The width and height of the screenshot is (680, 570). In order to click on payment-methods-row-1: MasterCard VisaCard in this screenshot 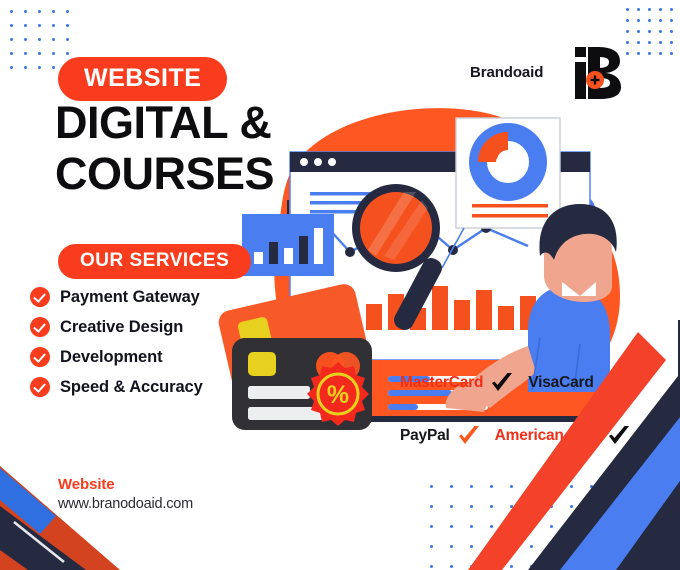, I will do `click(519, 383)`.